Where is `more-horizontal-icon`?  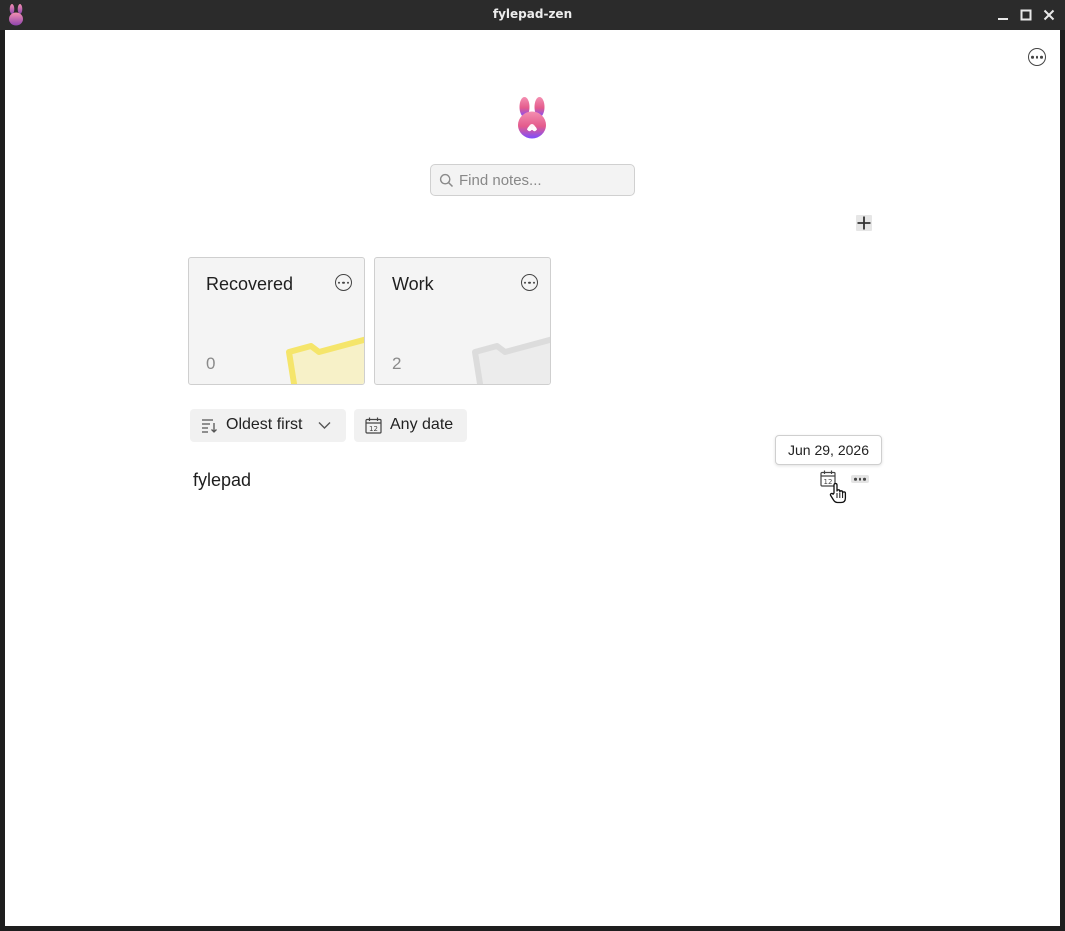 more-horizontal-icon is located at coordinates (860, 479).